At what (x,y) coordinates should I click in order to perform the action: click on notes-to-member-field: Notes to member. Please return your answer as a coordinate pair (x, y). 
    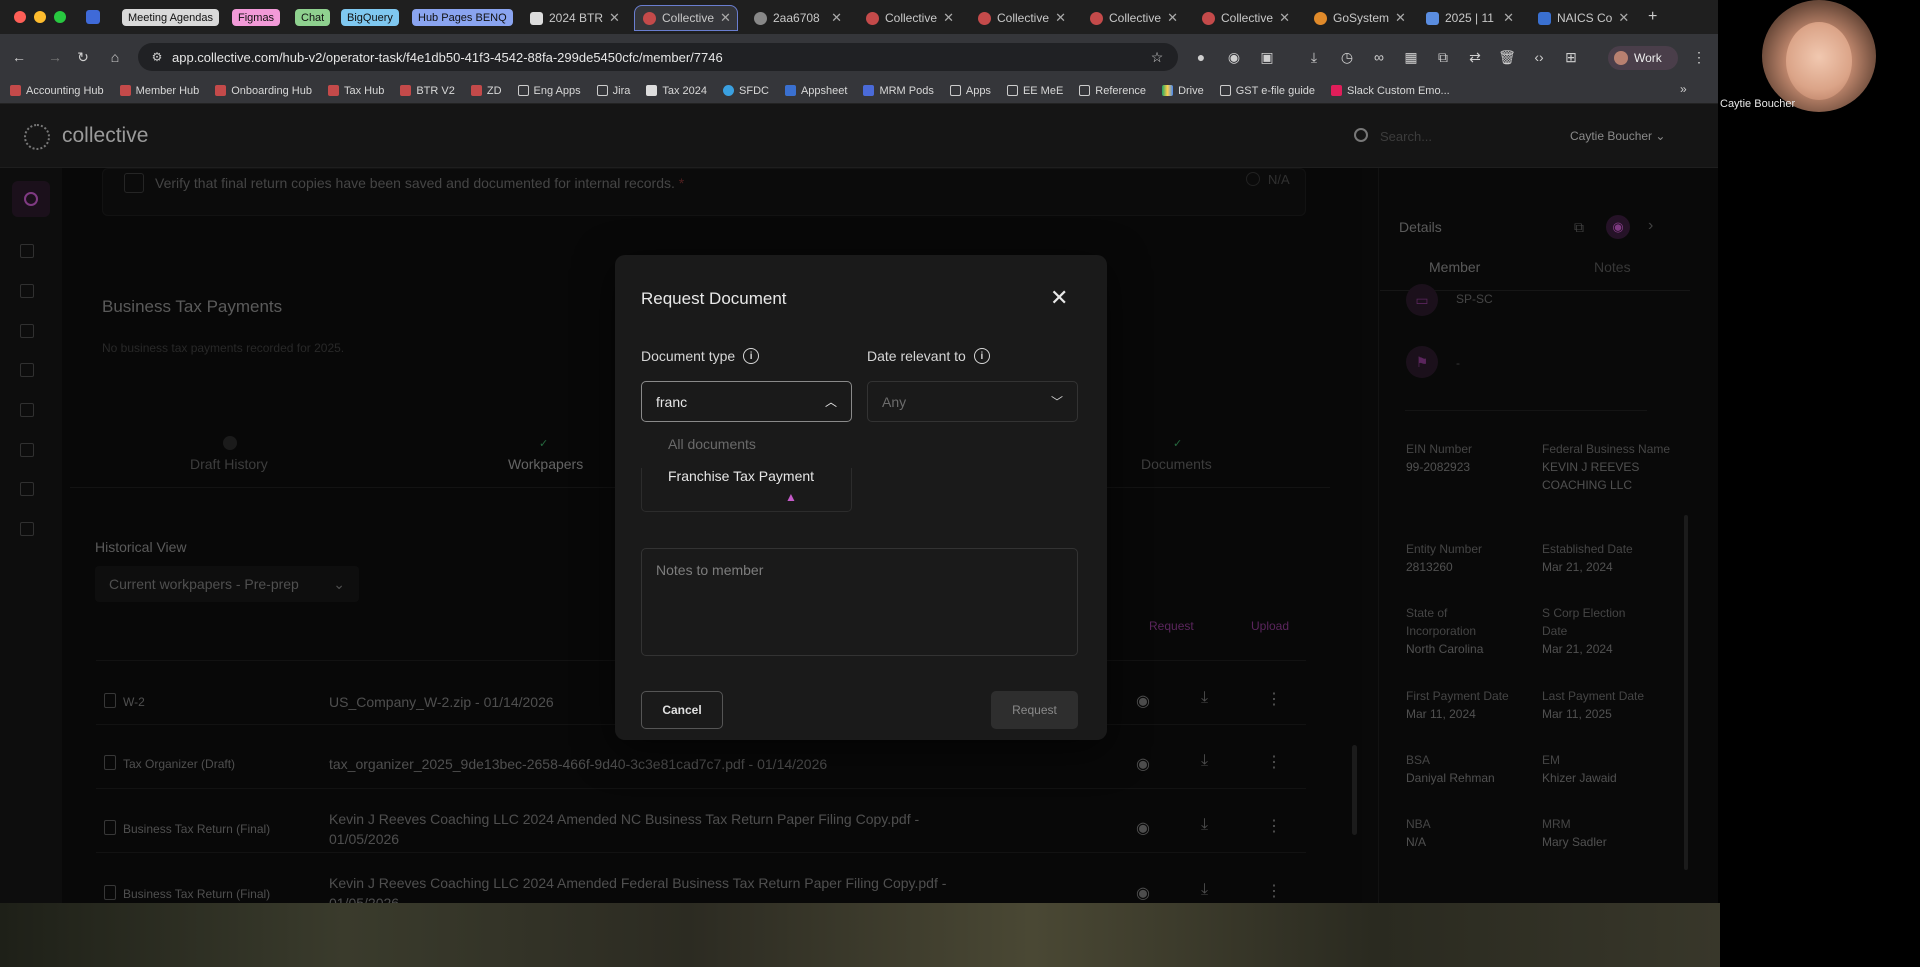
    Looking at the image, I should click on (859, 602).